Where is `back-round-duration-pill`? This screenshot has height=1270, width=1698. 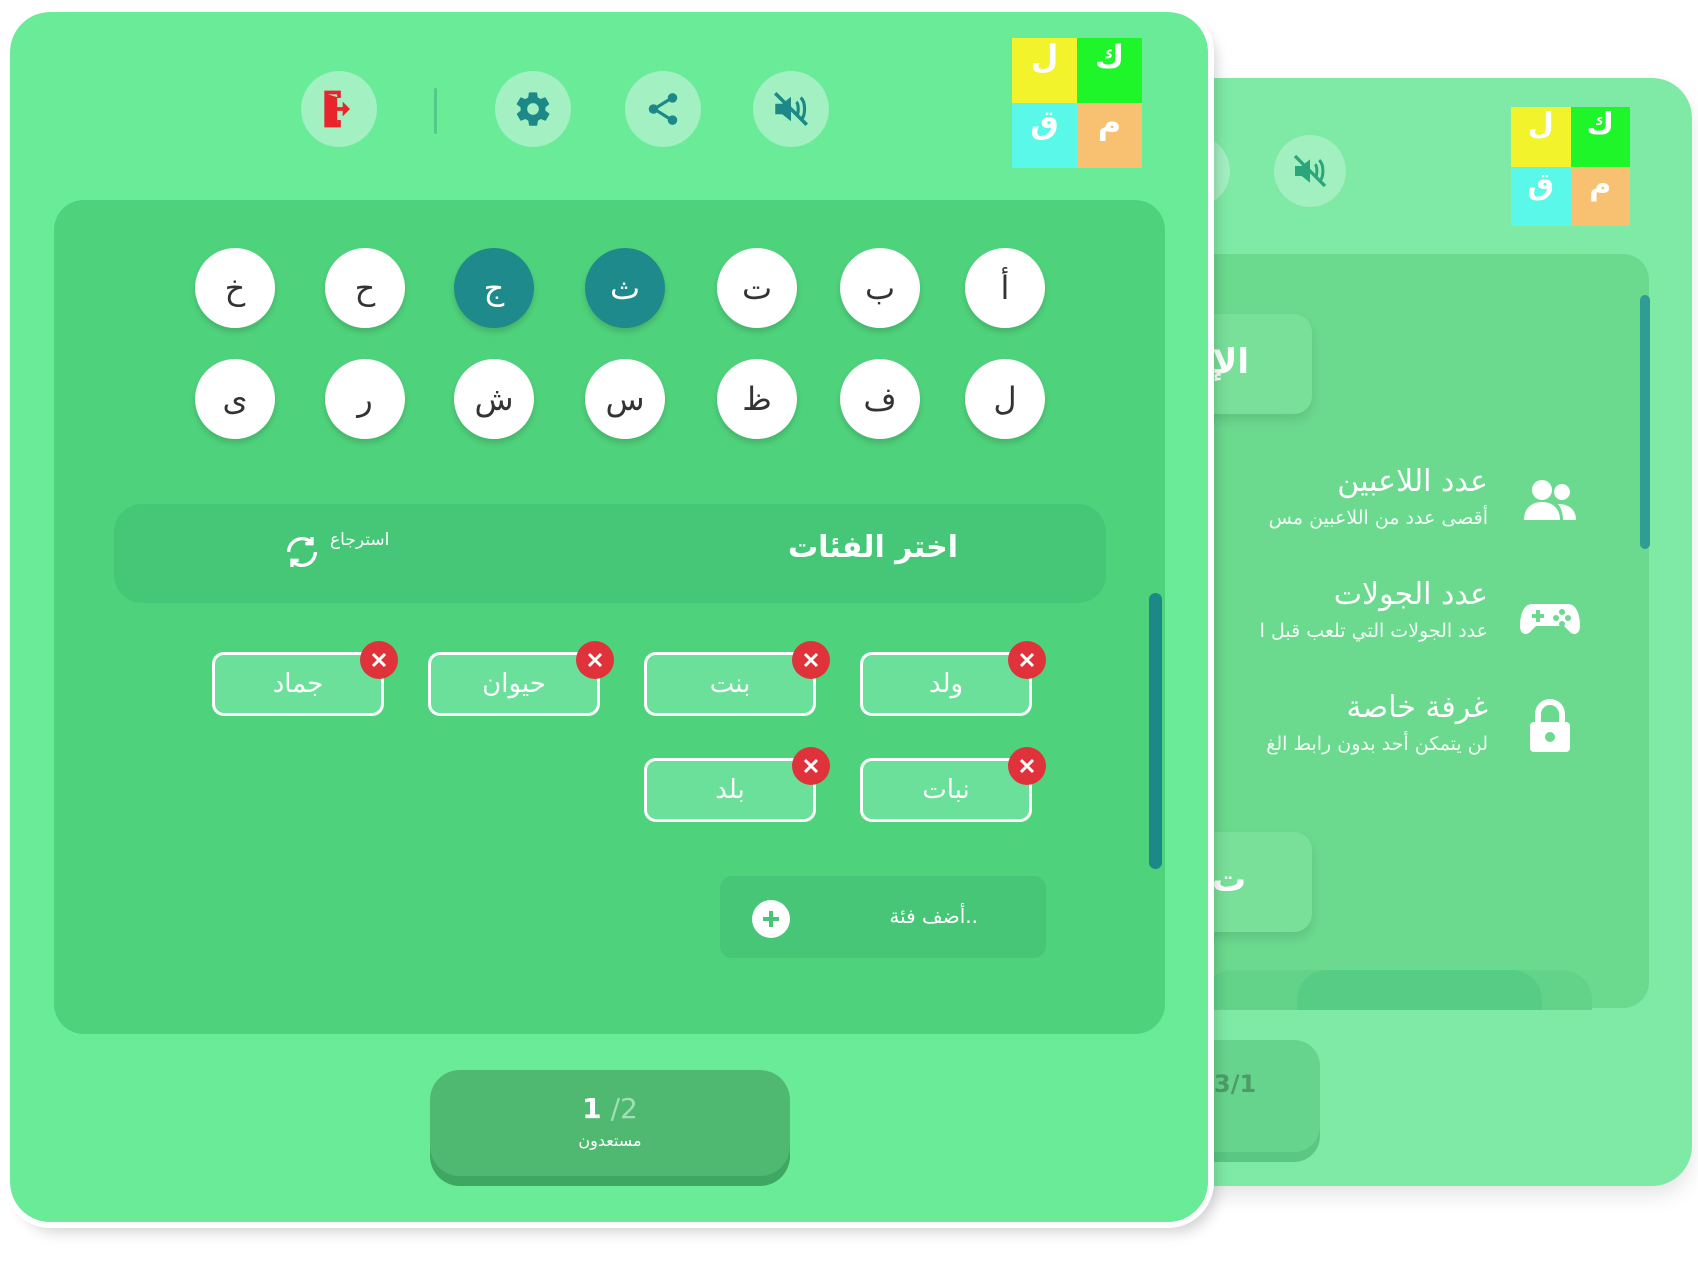
back-round-duration-pill is located at coordinates (1419, 990).